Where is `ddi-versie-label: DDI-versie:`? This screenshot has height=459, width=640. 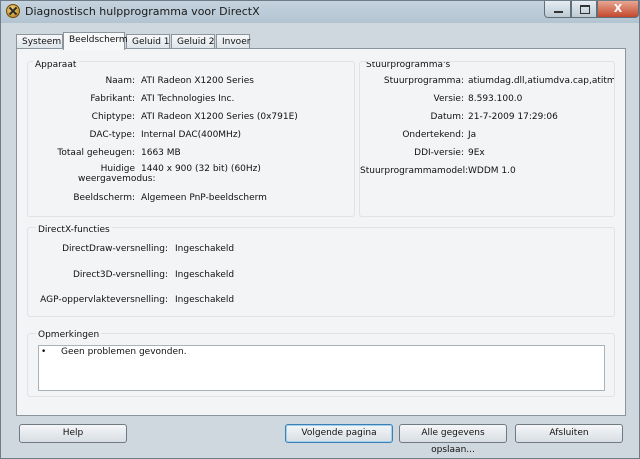
ddi-versie-label: DDI-versie: is located at coordinates (439, 153).